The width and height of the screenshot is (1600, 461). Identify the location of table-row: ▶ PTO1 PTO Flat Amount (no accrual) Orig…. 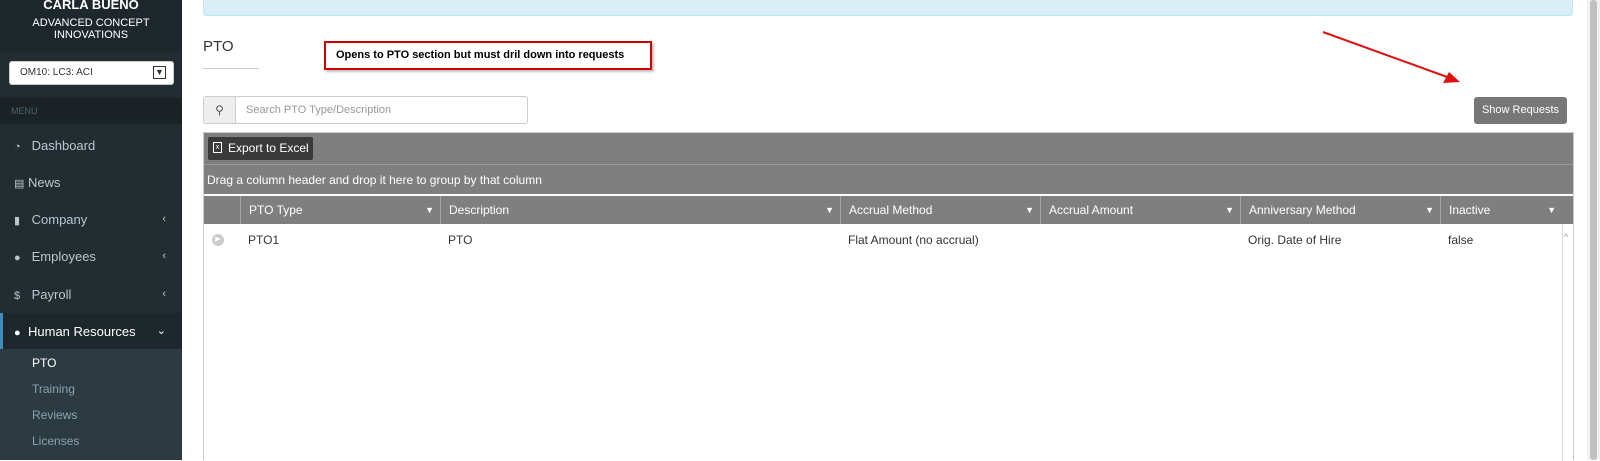
(888, 240).